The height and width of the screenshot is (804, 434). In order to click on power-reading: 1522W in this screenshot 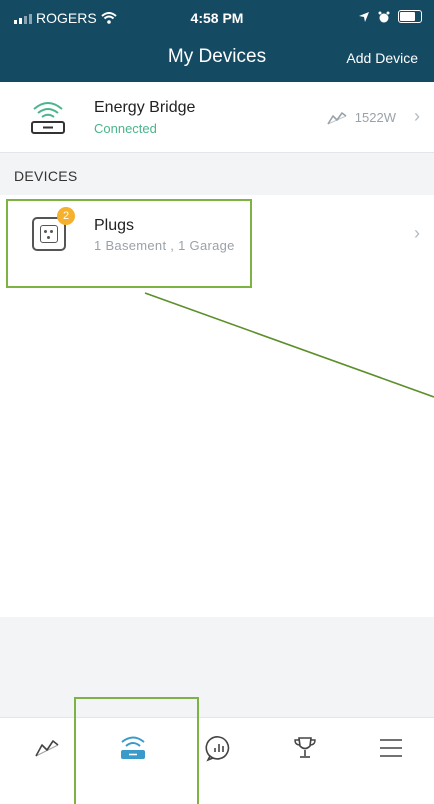, I will do `click(361, 117)`.